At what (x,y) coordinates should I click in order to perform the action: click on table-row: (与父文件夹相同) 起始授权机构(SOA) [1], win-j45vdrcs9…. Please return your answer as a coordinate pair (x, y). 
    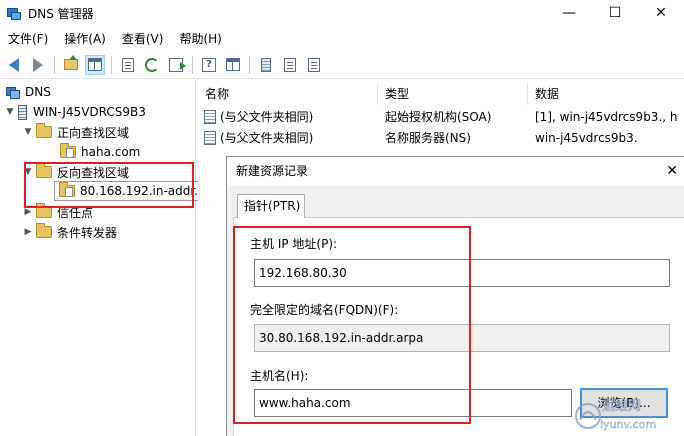
    Looking at the image, I should click on (441, 117).